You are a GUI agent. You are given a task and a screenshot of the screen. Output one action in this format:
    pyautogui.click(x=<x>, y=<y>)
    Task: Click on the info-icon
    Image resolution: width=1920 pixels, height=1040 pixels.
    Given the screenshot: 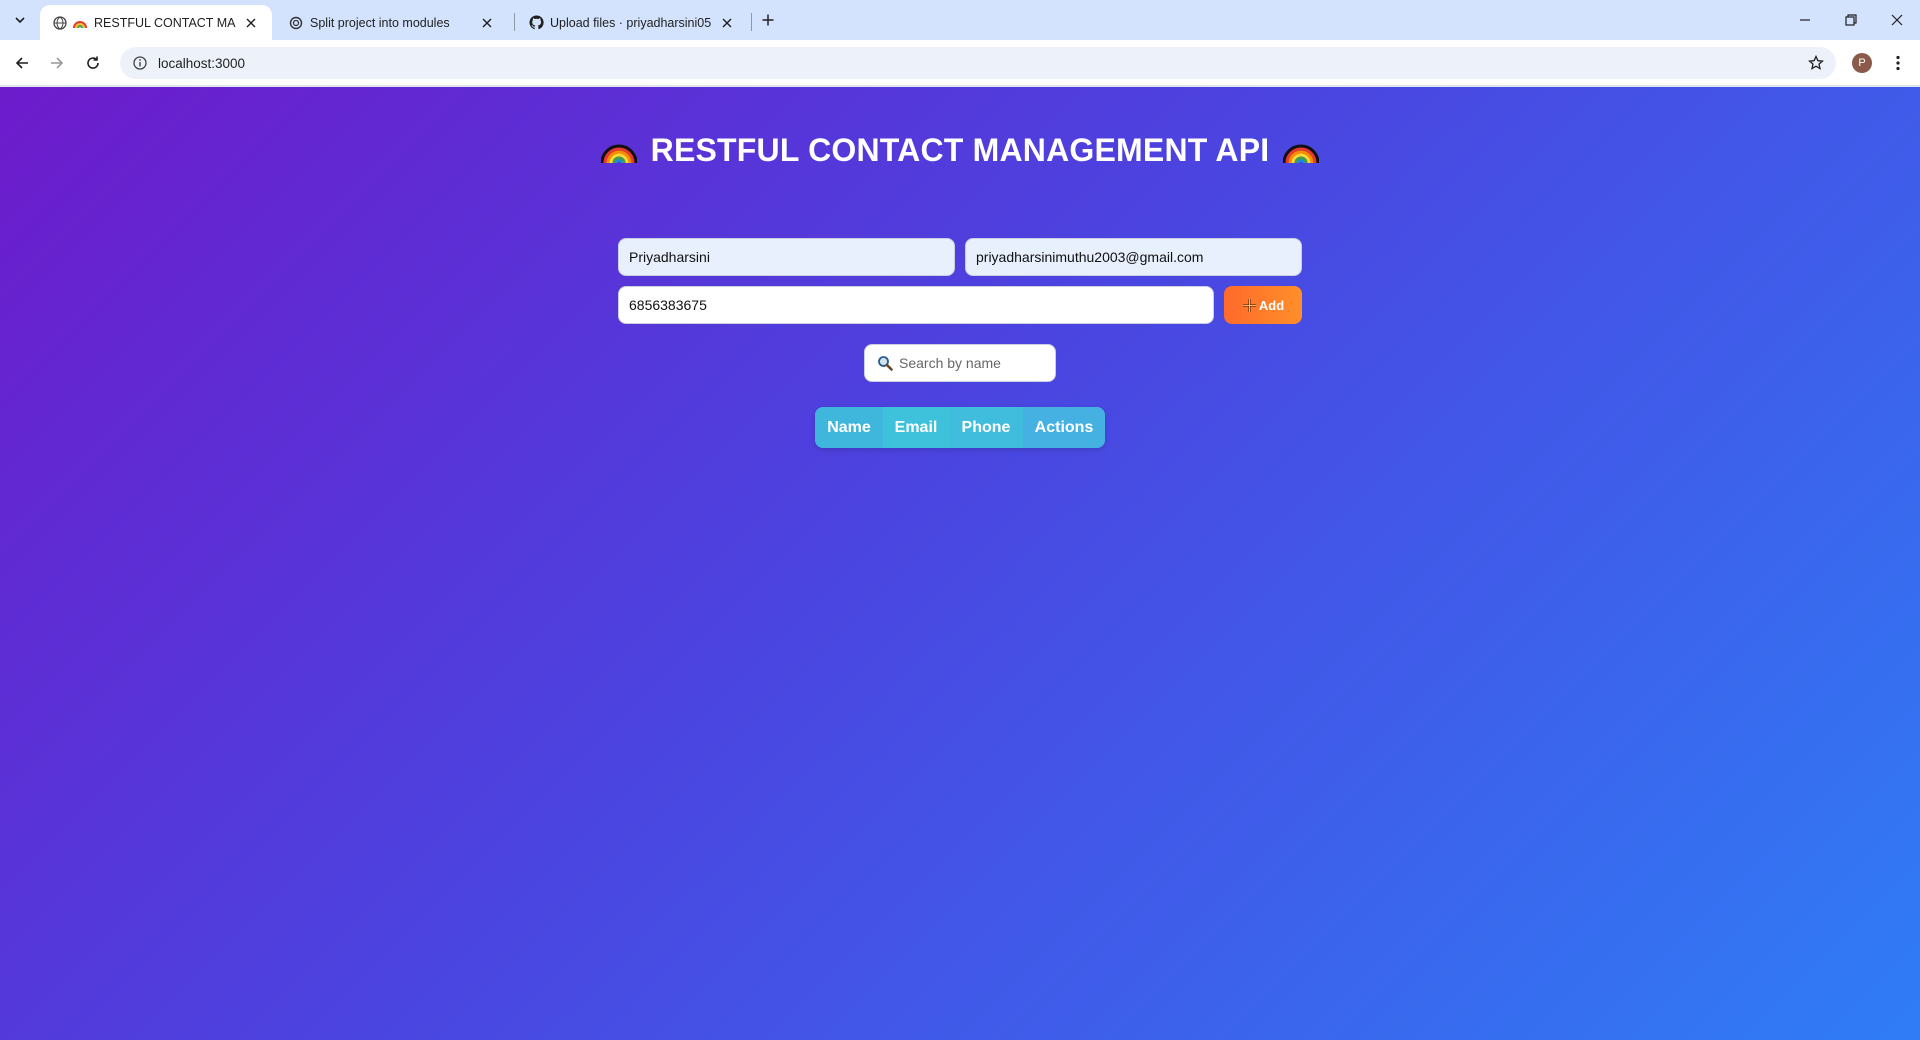 What is the action you would take?
    pyautogui.click(x=140, y=63)
    